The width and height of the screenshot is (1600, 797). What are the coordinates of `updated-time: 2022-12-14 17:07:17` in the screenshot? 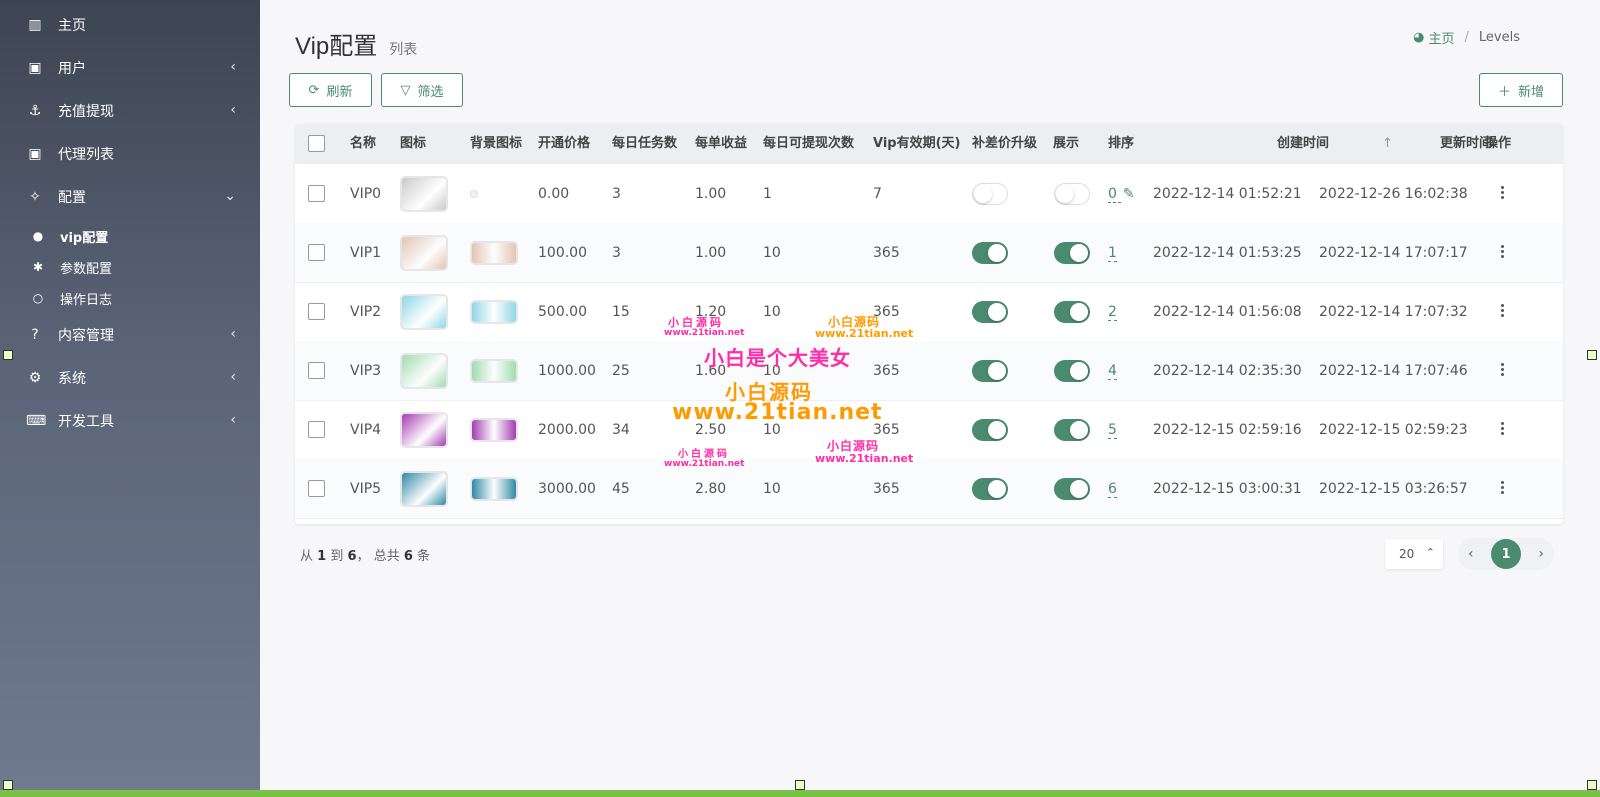 It's located at (1393, 253).